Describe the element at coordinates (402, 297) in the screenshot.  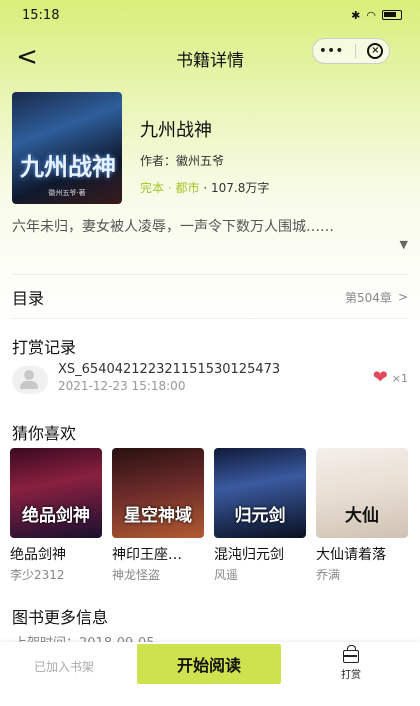
I see `chevron-right-icon: >` at that location.